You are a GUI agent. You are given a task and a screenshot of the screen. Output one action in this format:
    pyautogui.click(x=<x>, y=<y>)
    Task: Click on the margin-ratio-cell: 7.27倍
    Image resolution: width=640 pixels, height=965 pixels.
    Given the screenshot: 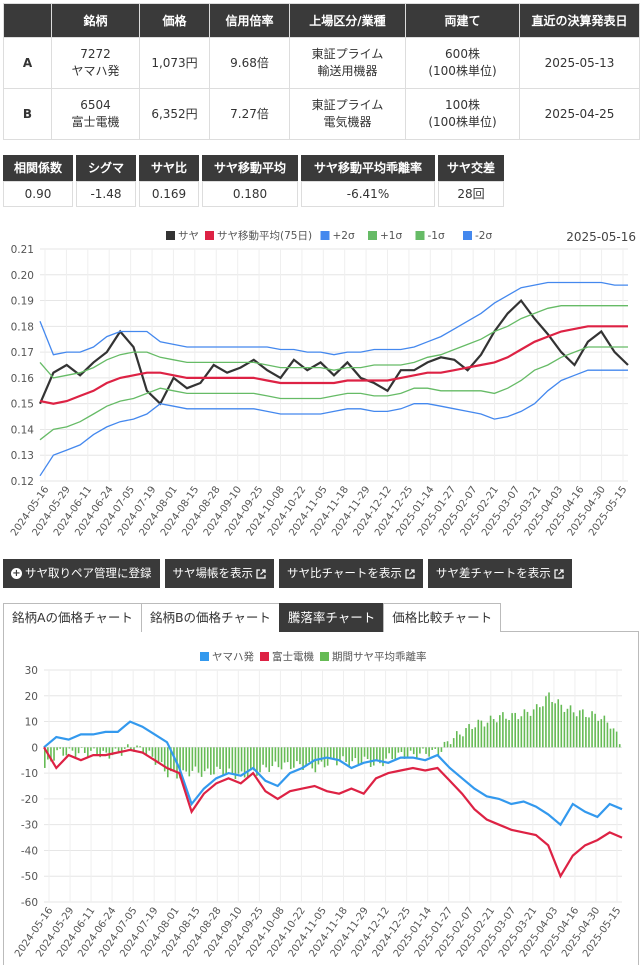 What is the action you would take?
    pyautogui.click(x=249, y=114)
    